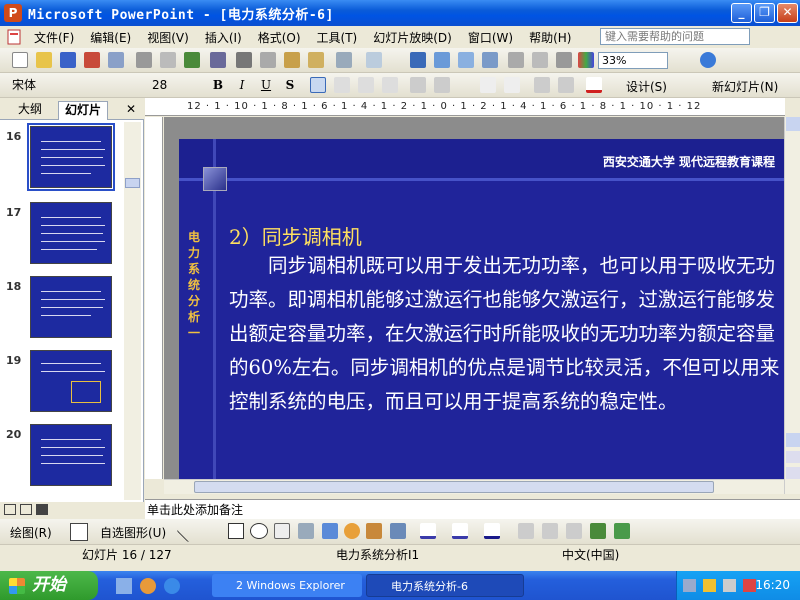 Image resolution: width=800 pixels, height=600 pixels. What do you see at coordinates (242, 85) in the screenshot?
I see `italic-button: I` at bounding box center [242, 85].